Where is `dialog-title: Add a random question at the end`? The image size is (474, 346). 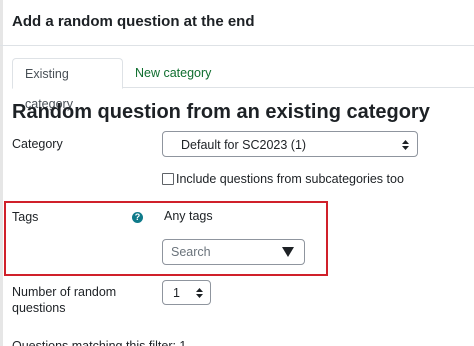 dialog-title: Add a random question at the end is located at coordinates (133, 21).